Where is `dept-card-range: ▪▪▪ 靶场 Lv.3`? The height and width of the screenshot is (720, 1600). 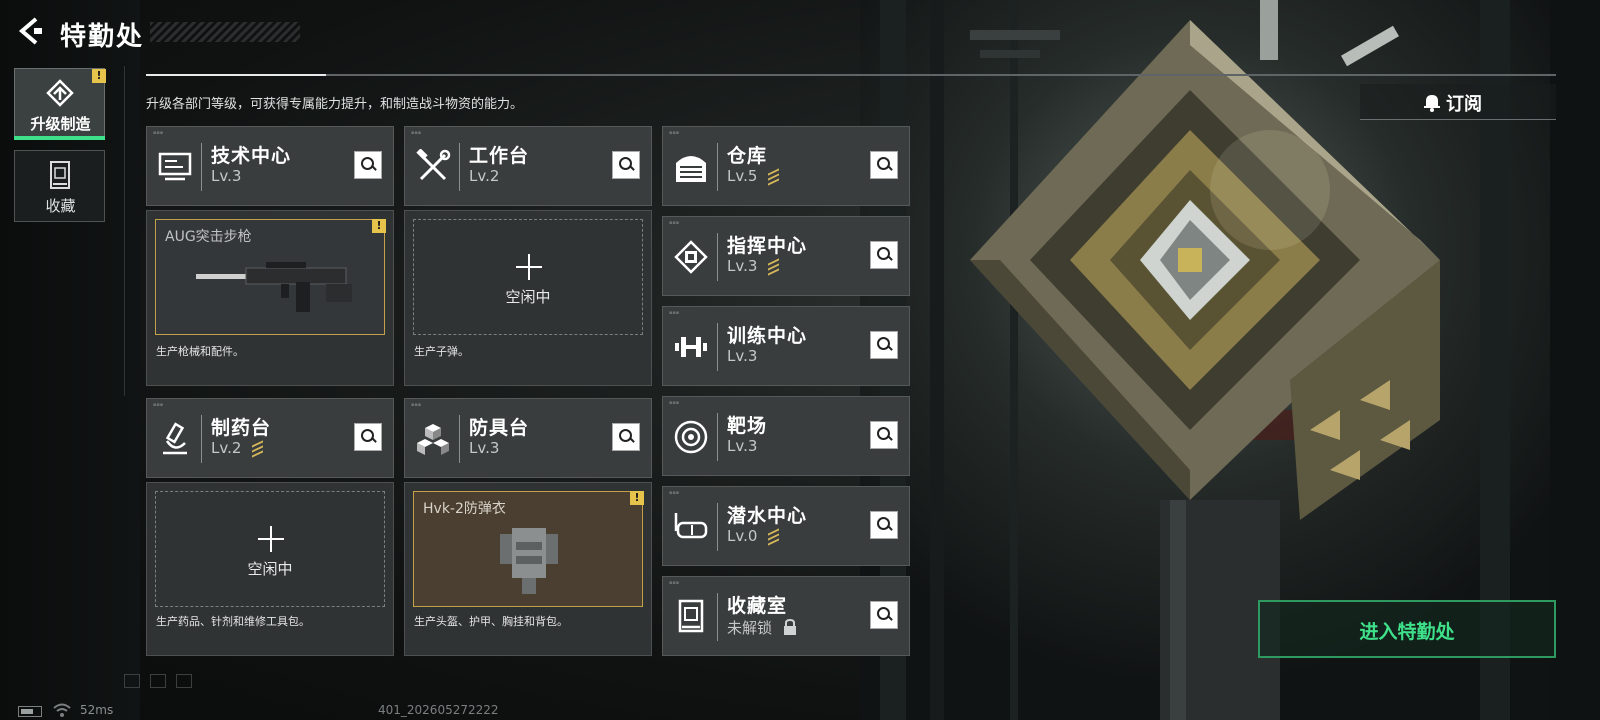 dept-card-range: ▪▪▪ 靶场 Lv.3 is located at coordinates (786, 436).